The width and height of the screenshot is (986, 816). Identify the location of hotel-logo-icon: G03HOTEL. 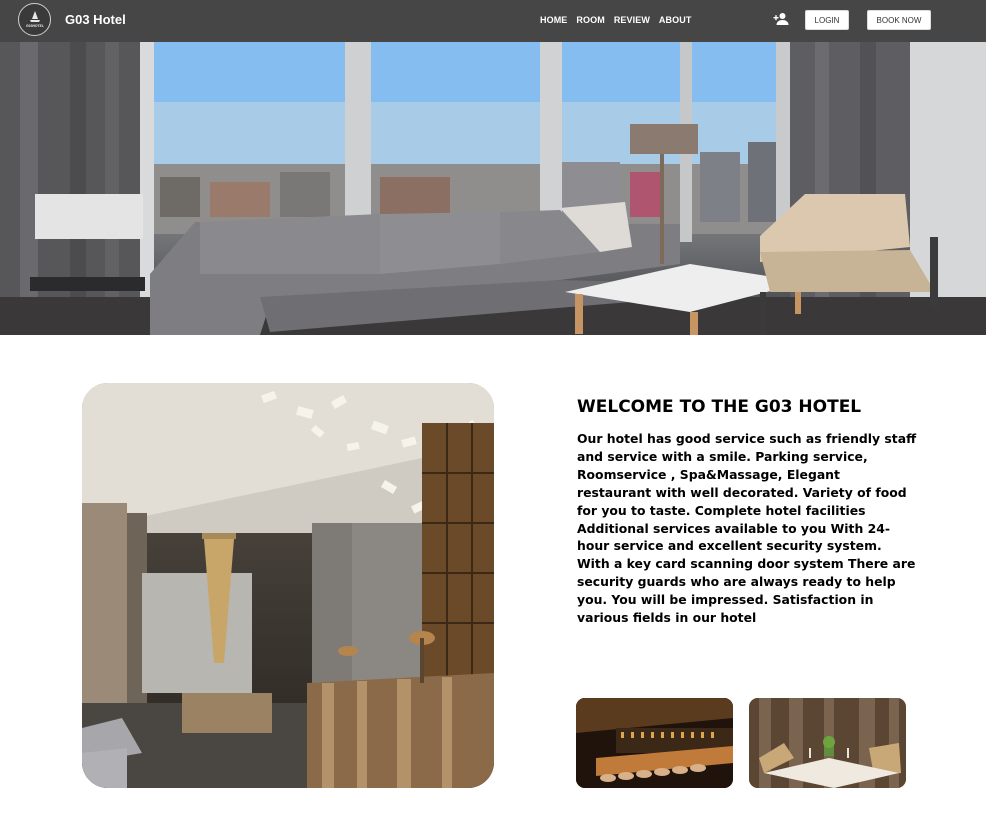
(34, 19).